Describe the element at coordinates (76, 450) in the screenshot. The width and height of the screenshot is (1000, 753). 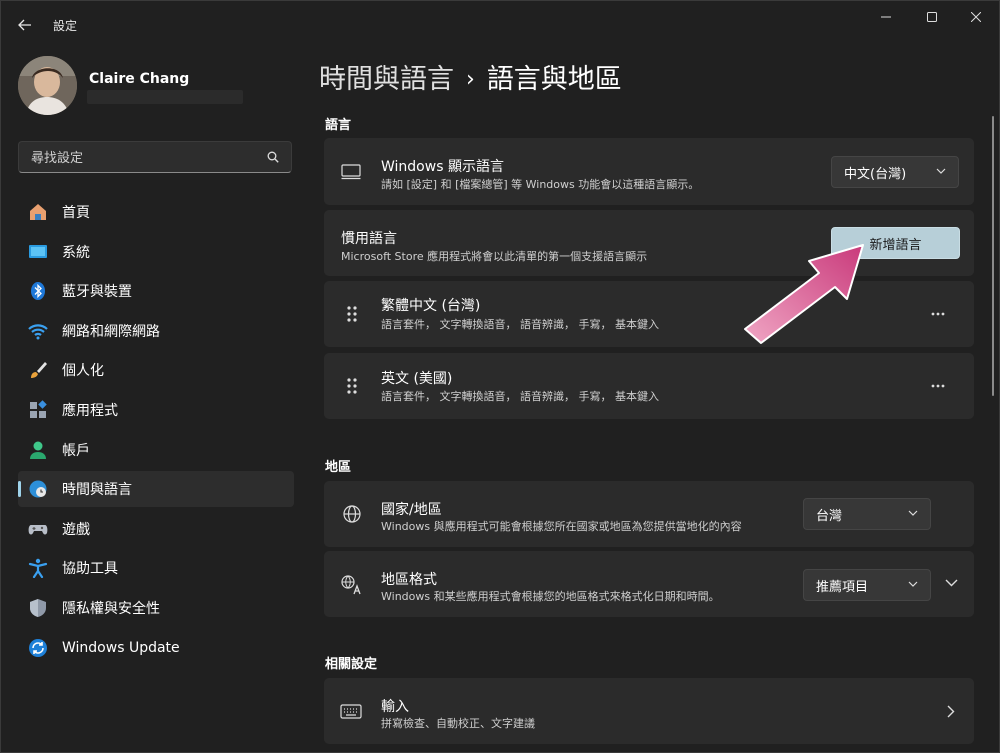
I see `sidebar-item-label: 帳戶` at that location.